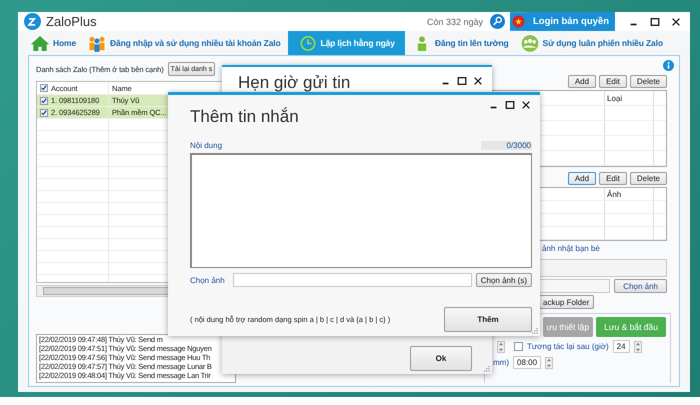  Describe the element at coordinates (352, 280) in the screenshot. I see `image-path-field` at that location.